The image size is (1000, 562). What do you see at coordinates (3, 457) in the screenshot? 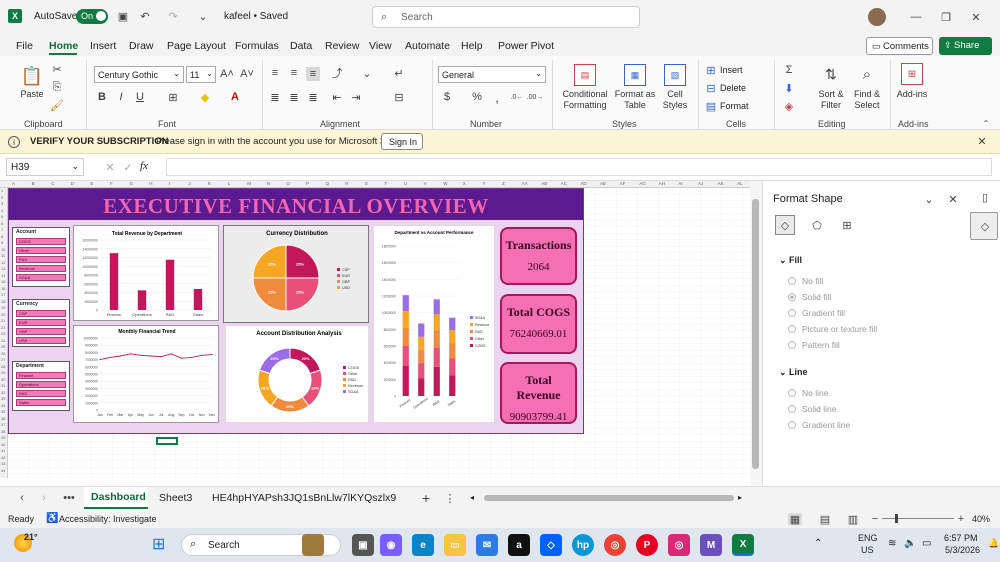
I see `row-header: 42` at bounding box center [3, 457].